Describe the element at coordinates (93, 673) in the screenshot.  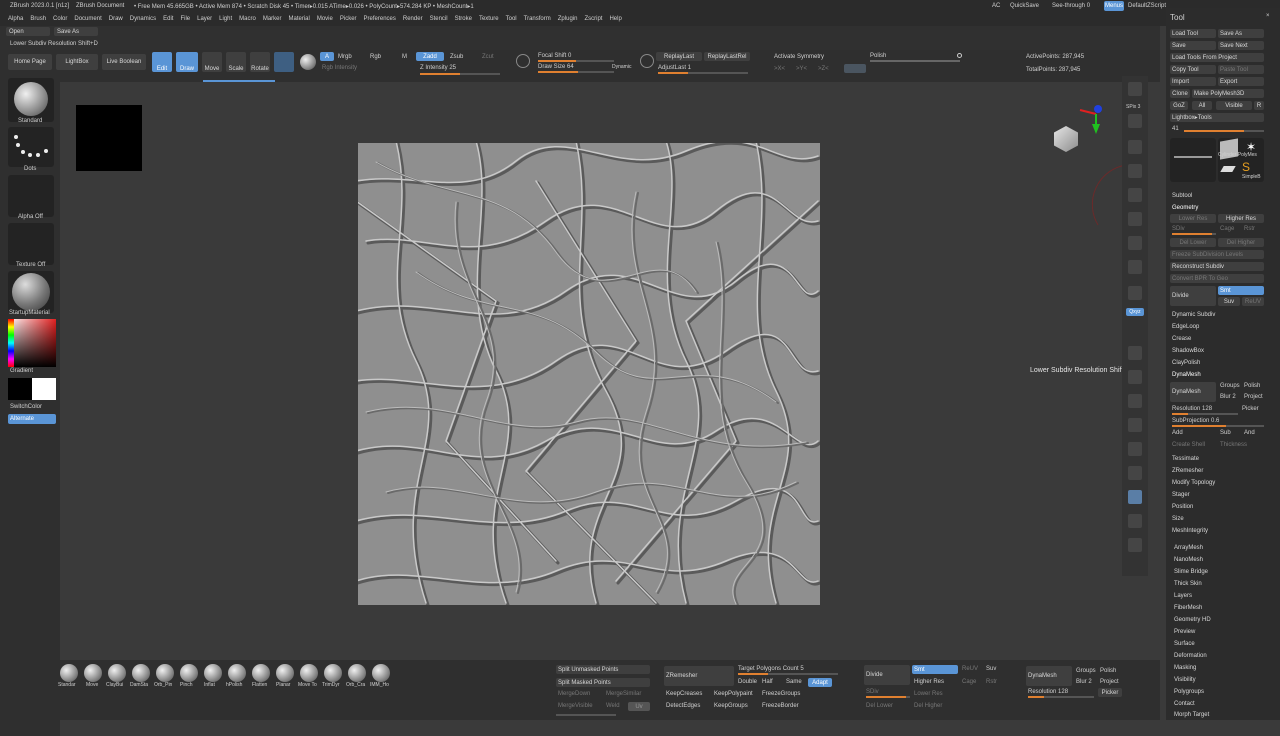
I see `brush-move-icon` at that location.